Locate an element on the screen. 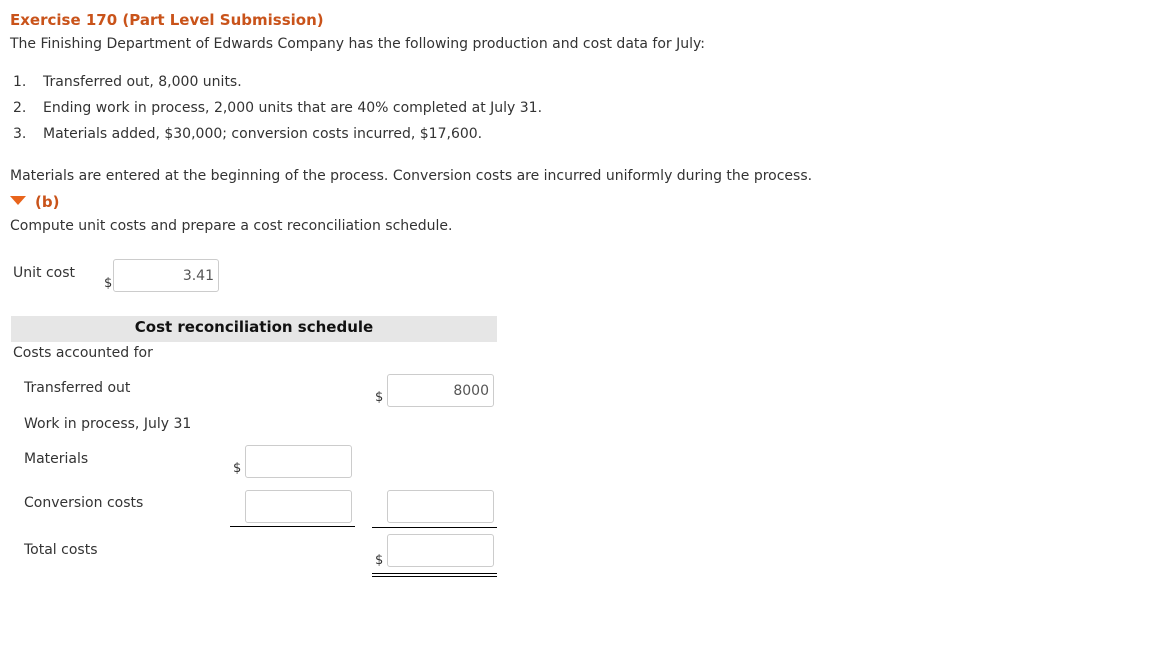 The height and width of the screenshot is (648, 1152). part-label: (b) is located at coordinates (47, 202).